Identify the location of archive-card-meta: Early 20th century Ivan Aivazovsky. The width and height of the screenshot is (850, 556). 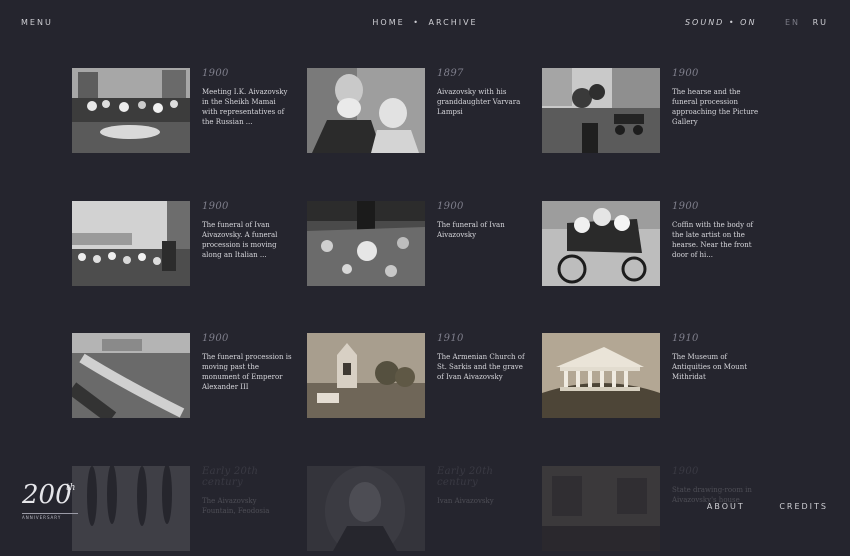
(482, 486).